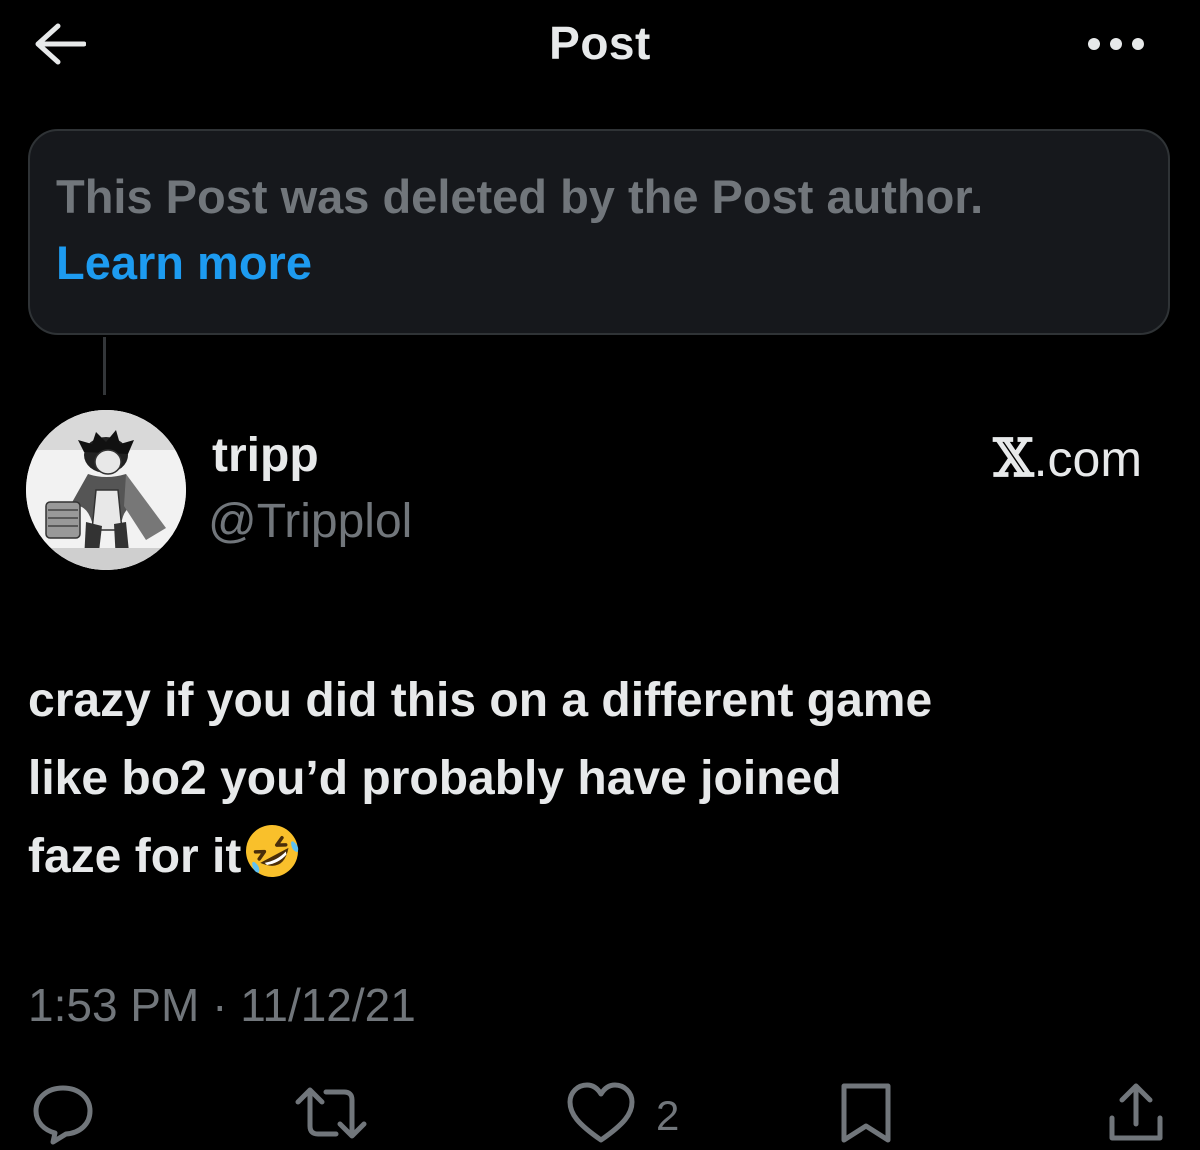 This screenshot has width=1200, height=1150. I want to click on source-domain: .com, so click(1087, 459).